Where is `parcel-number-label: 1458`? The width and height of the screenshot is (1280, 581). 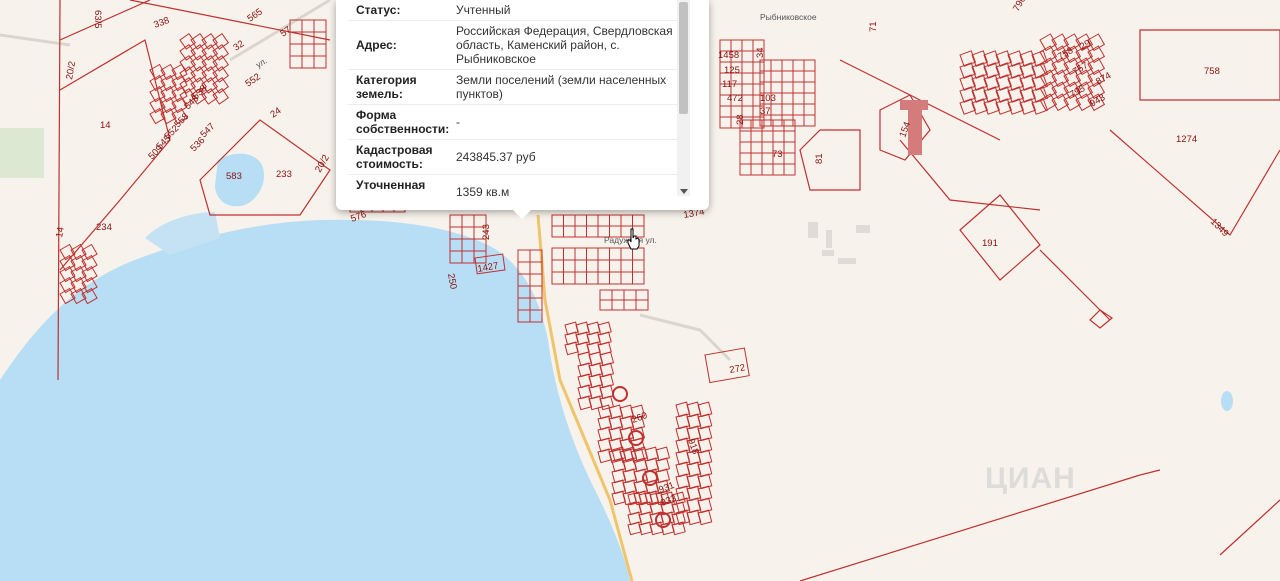 parcel-number-label: 1458 is located at coordinates (728, 55).